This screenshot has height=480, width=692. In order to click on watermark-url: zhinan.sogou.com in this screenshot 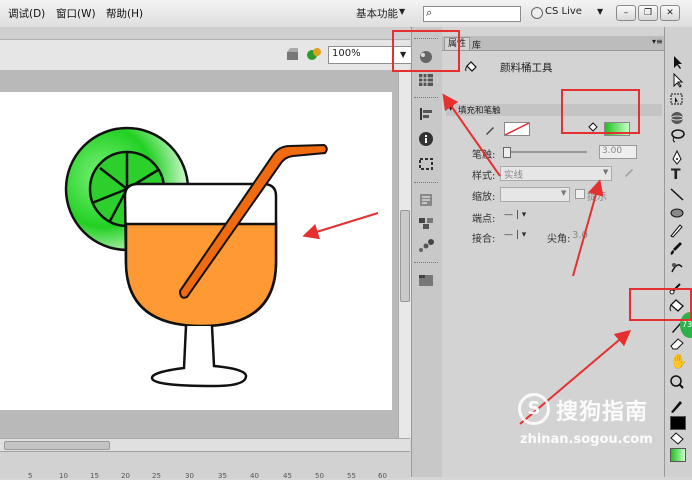, I will do `click(586, 439)`.